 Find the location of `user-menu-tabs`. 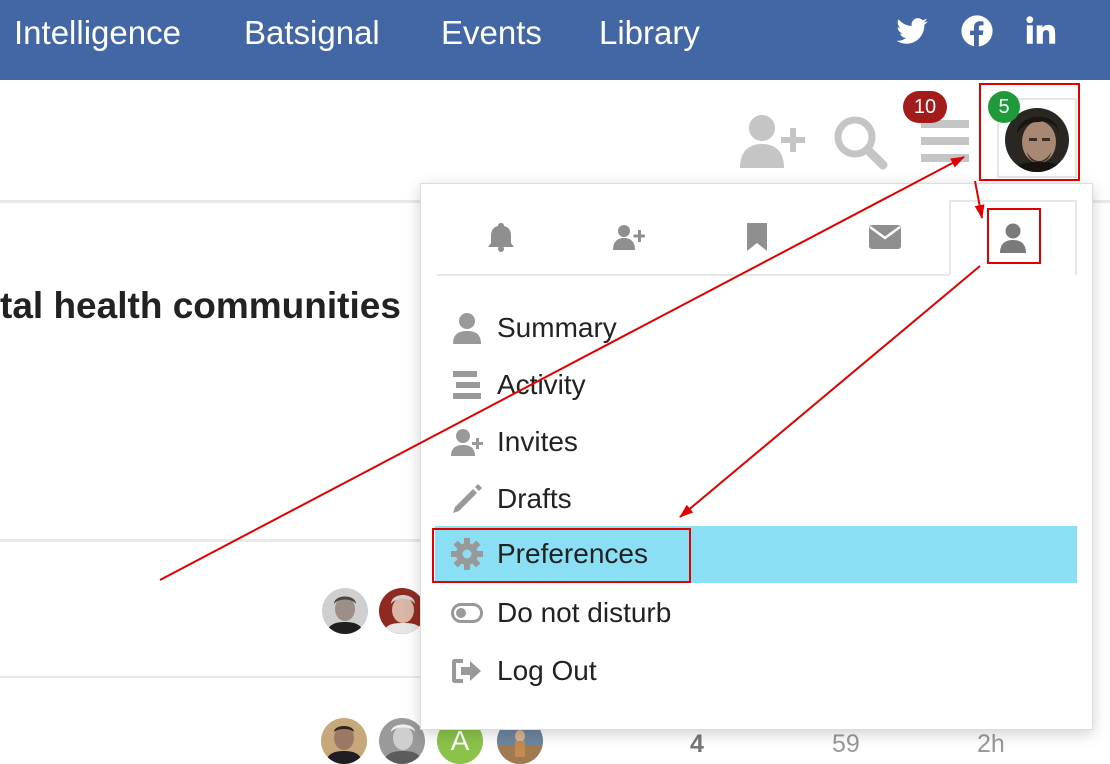

user-menu-tabs is located at coordinates (757, 238).